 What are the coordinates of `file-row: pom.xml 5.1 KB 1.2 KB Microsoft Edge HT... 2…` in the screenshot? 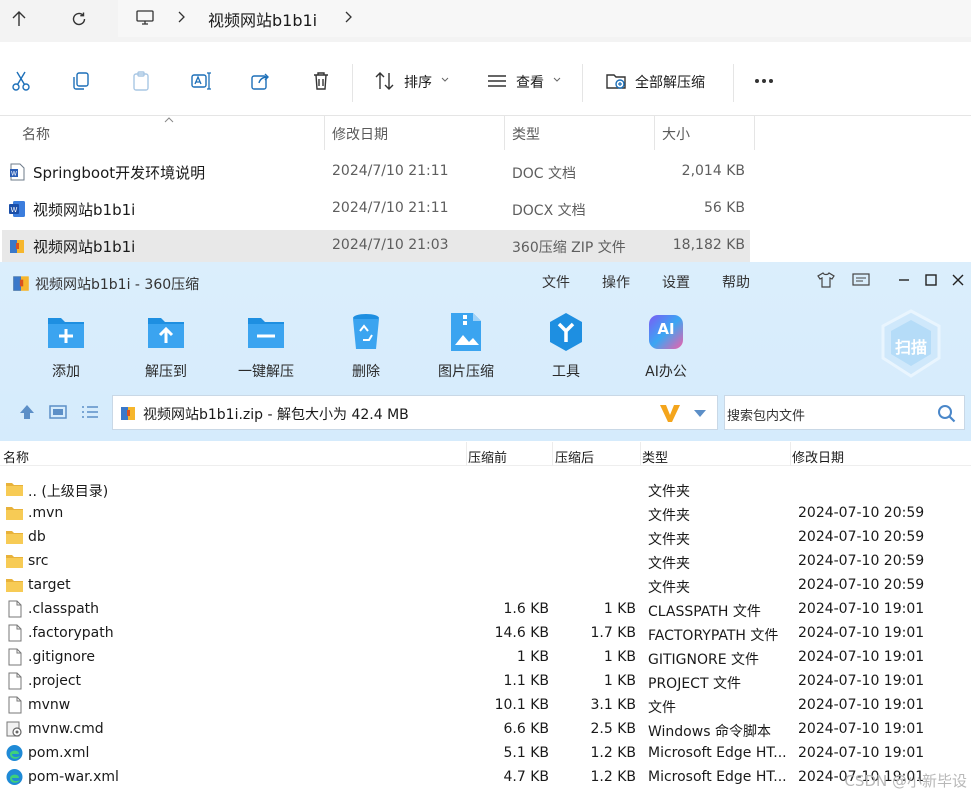 It's located at (485, 753).